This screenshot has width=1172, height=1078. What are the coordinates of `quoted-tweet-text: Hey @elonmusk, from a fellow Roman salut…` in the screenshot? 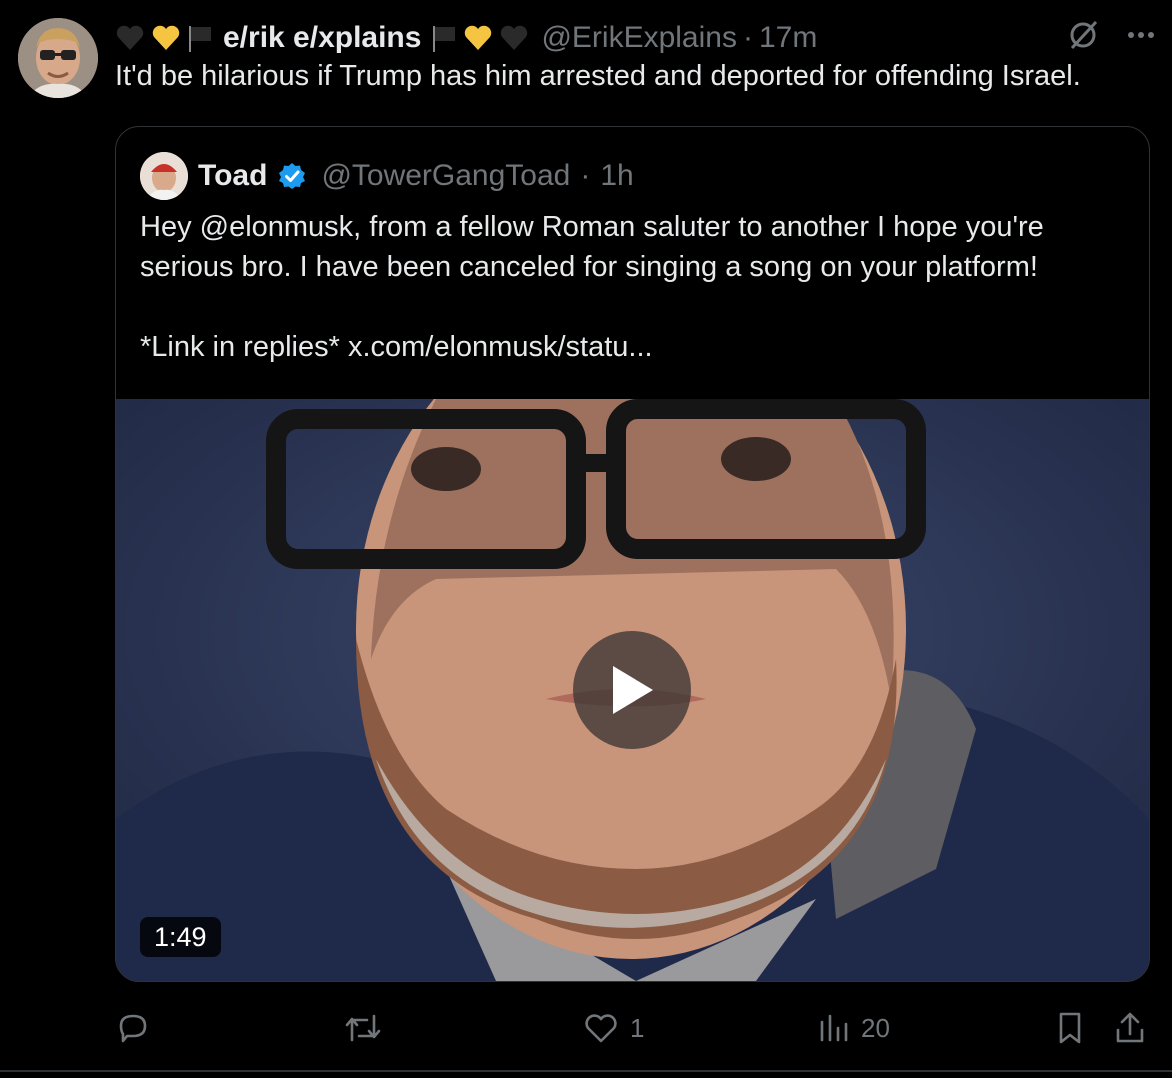 It's located at (592, 287).